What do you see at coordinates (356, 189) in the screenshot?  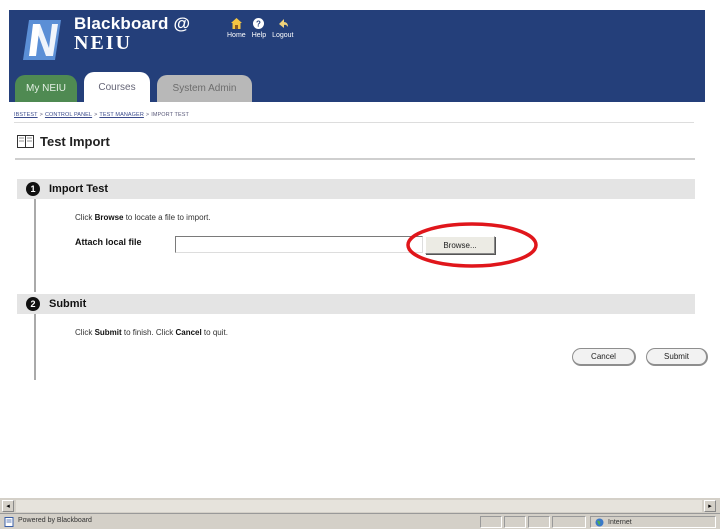 I see `step-import-test-header: 1 Import Test` at bounding box center [356, 189].